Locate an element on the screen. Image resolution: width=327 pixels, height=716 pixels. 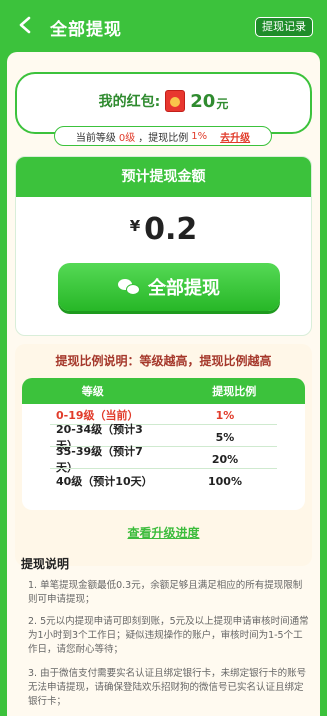
row-level: 40级（预计10天） is located at coordinates (104, 481).